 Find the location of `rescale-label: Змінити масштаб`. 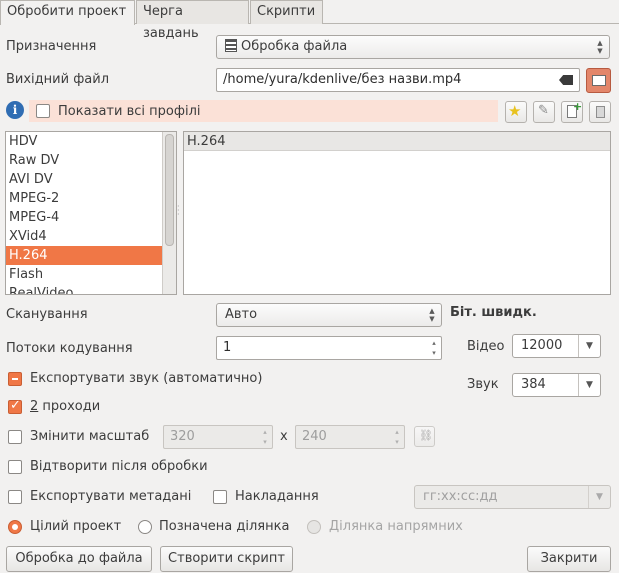

rescale-label: Змінити масштаб is located at coordinates (90, 436).